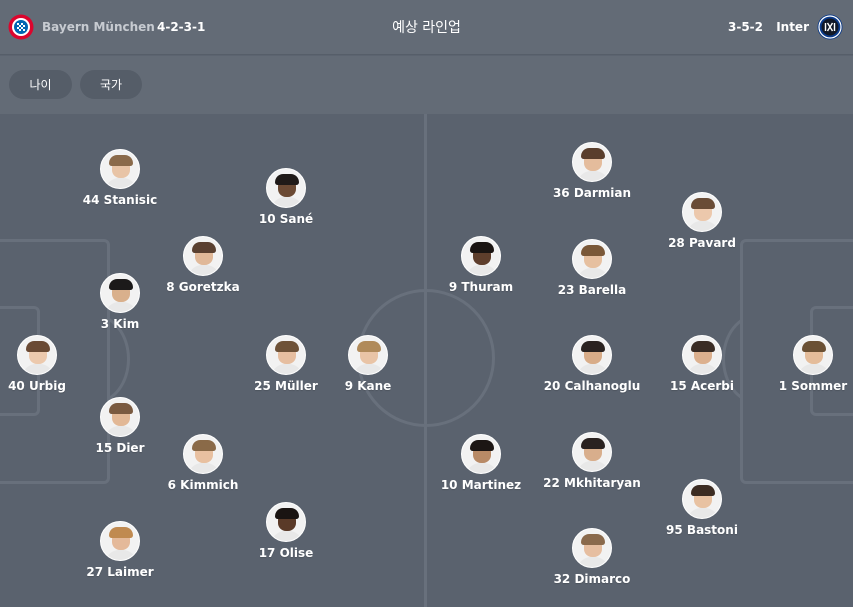 The width and height of the screenshot is (853, 607). What do you see at coordinates (203, 485) in the screenshot?
I see `player-name: 6 Kimmich` at bounding box center [203, 485].